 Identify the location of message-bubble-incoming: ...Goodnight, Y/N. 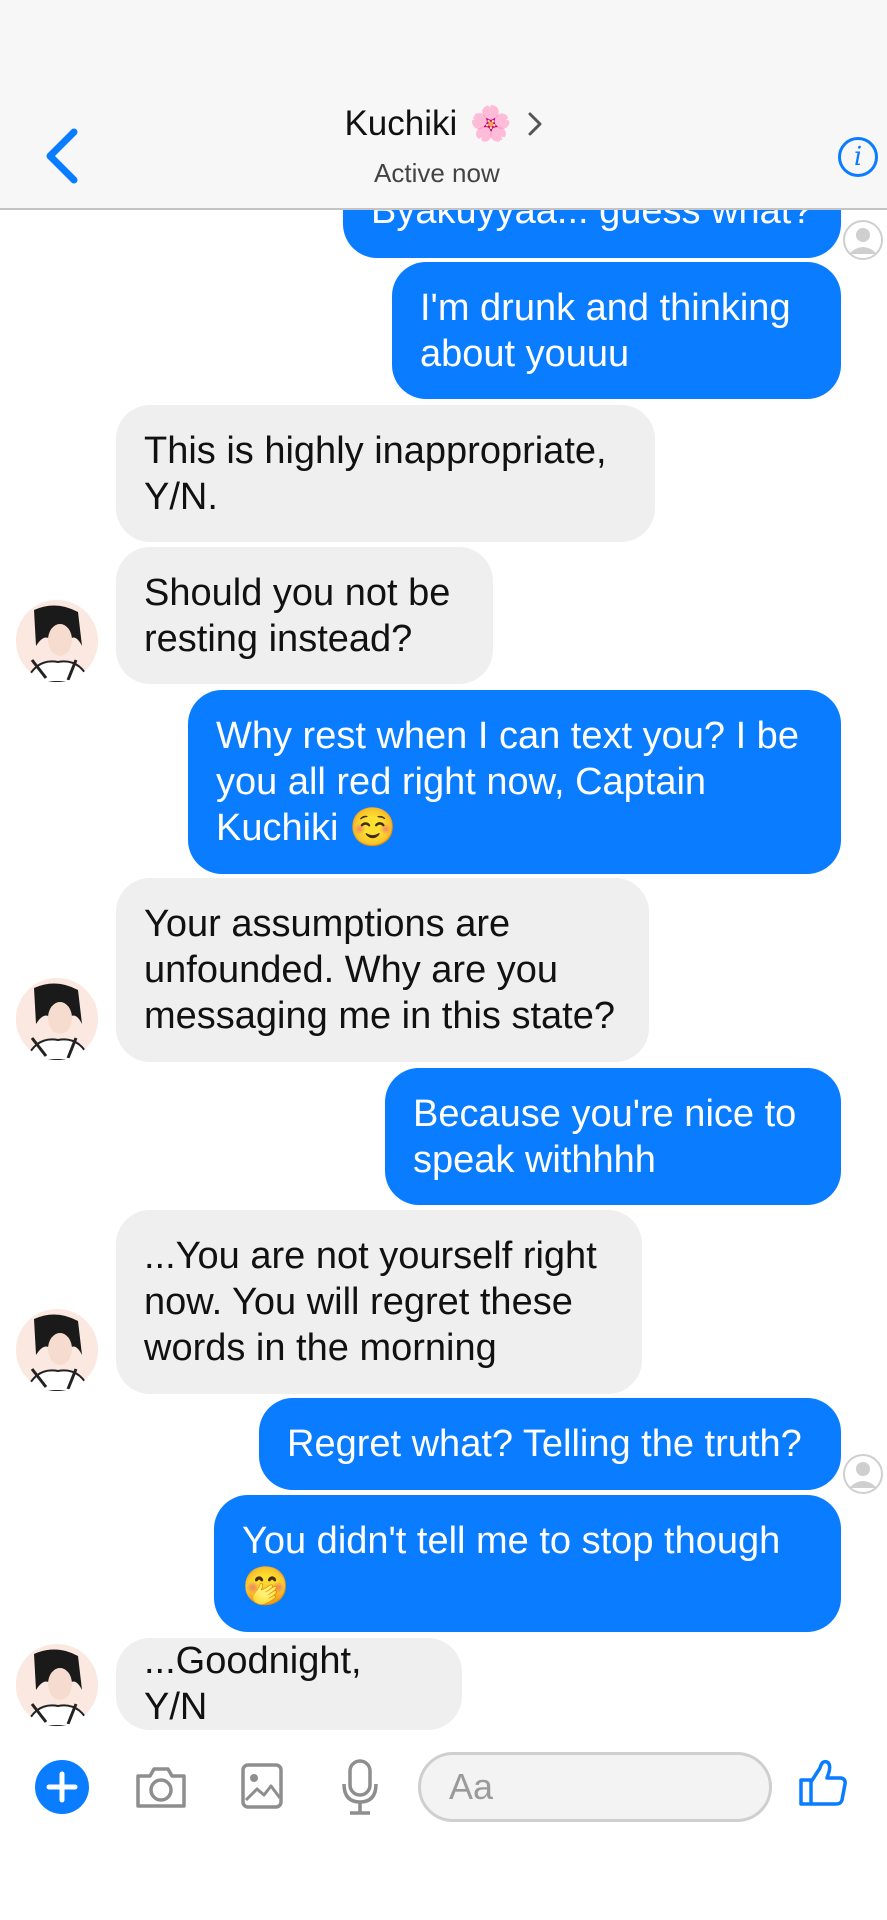
(289, 1684).